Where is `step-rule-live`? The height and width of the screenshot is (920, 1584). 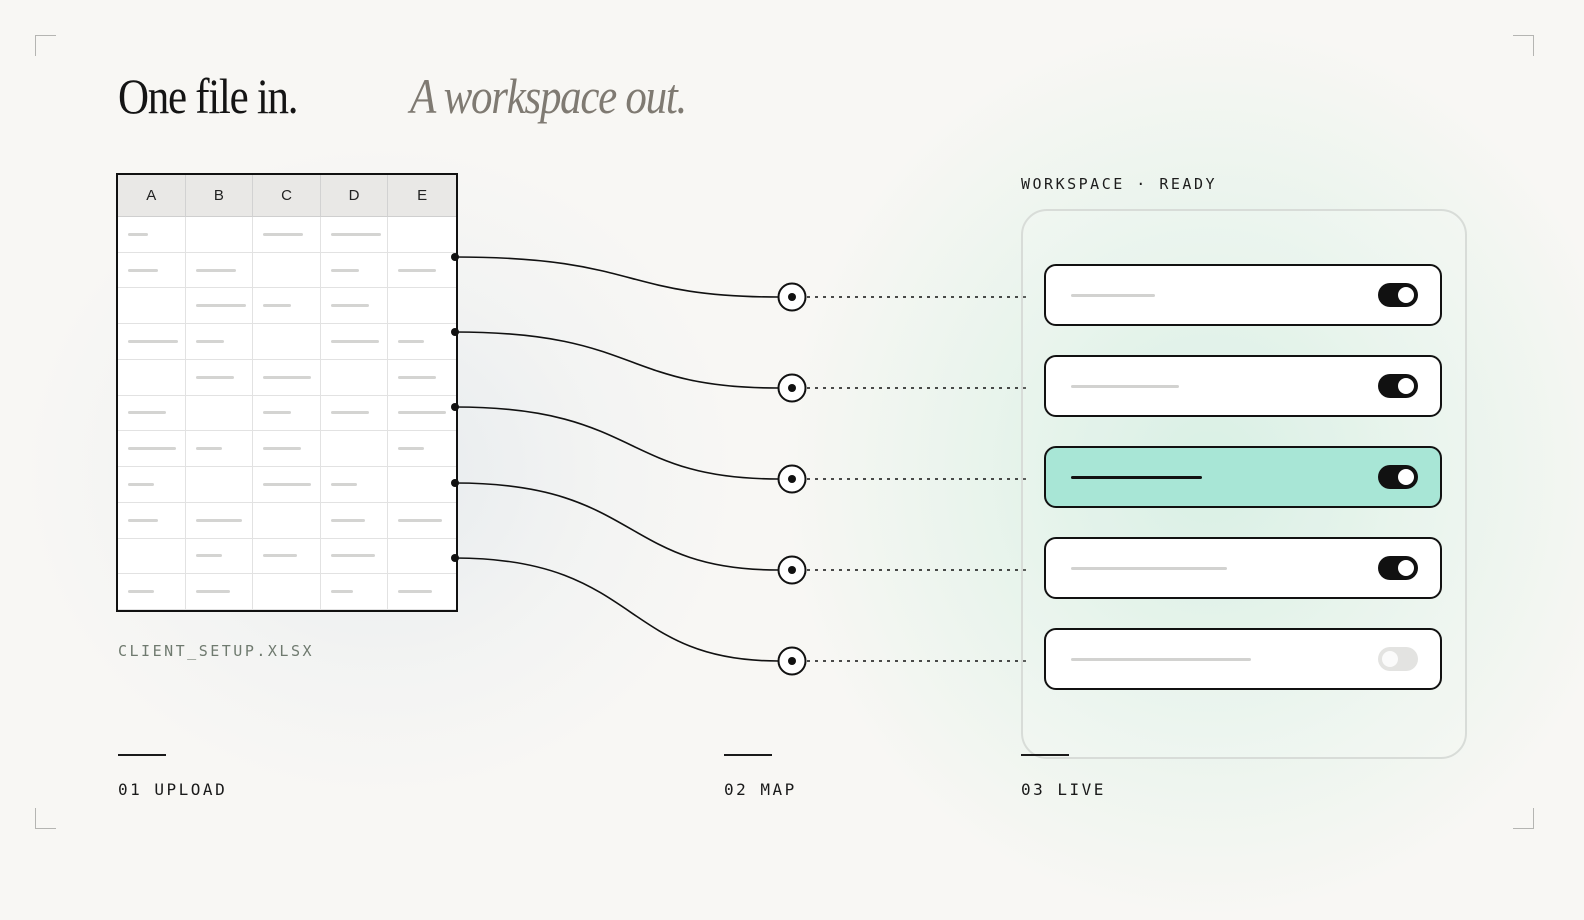
step-rule-live is located at coordinates (1045, 755).